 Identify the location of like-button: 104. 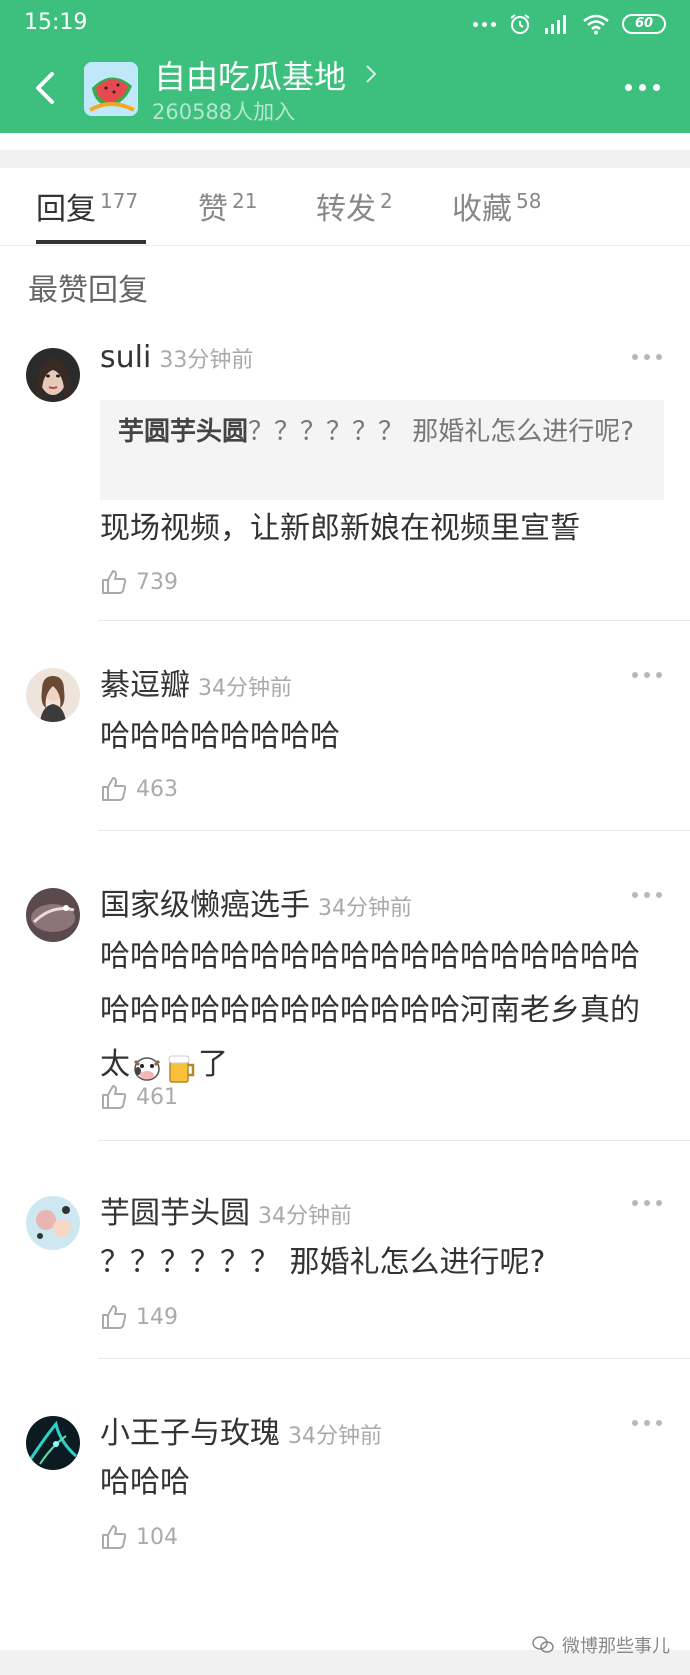
(139, 1537).